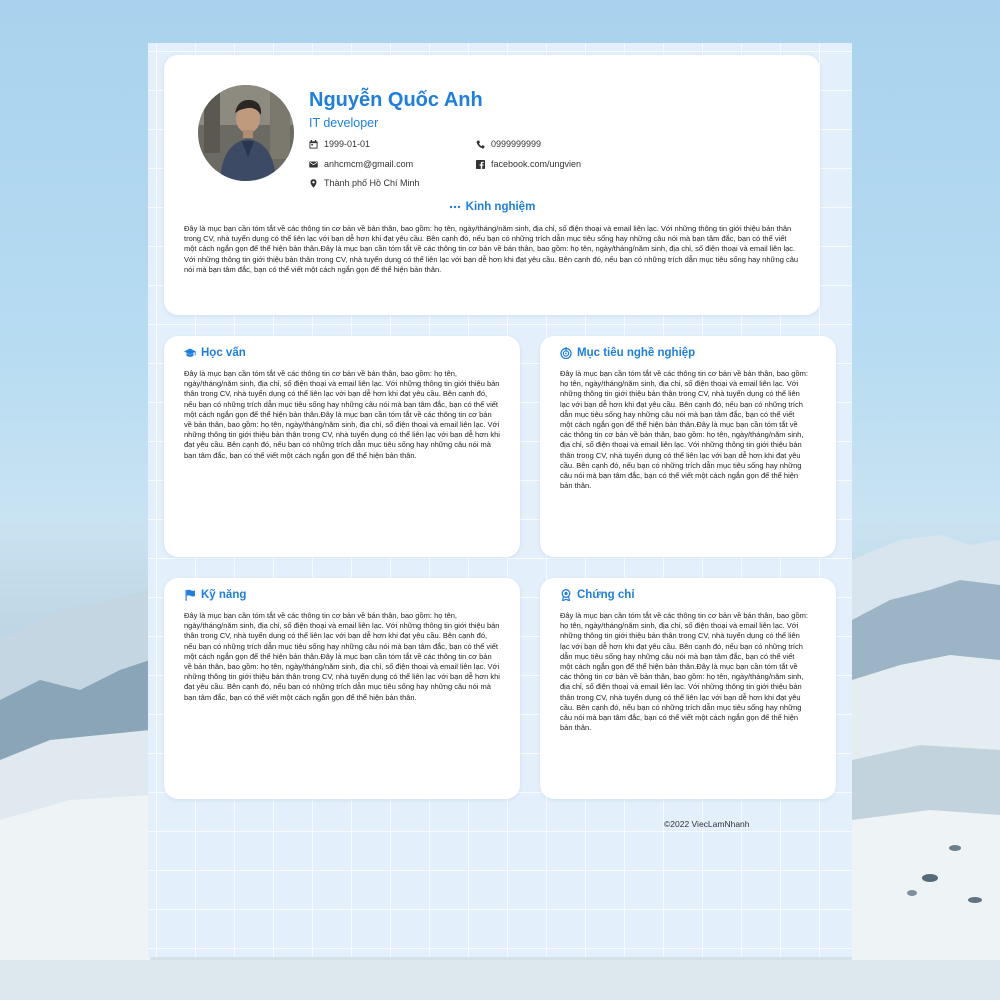 The width and height of the screenshot is (1000, 1000). What do you see at coordinates (369, 164) in the screenshot?
I see `email-value: anhcmcm@gmail.com` at bounding box center [369, 164].